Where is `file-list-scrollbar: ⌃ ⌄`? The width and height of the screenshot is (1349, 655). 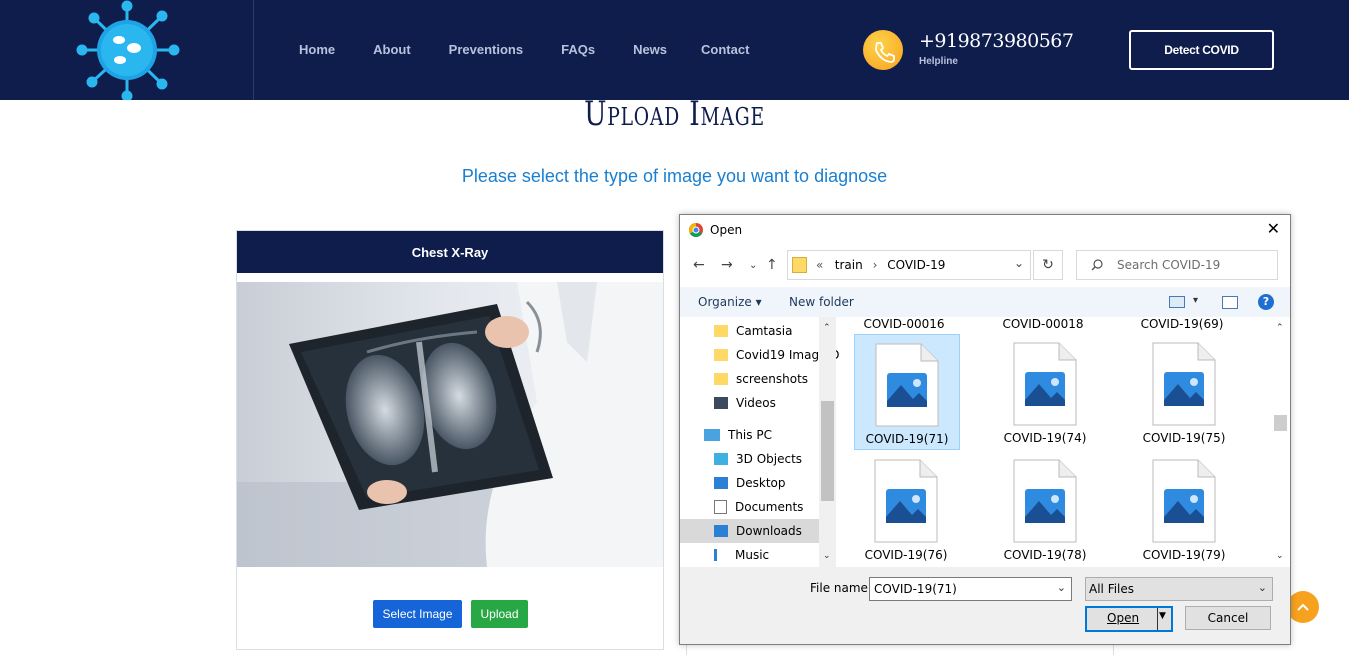
file-list-scrollbar: ⌃ ⌄ is located at coordinates (1280, 442).